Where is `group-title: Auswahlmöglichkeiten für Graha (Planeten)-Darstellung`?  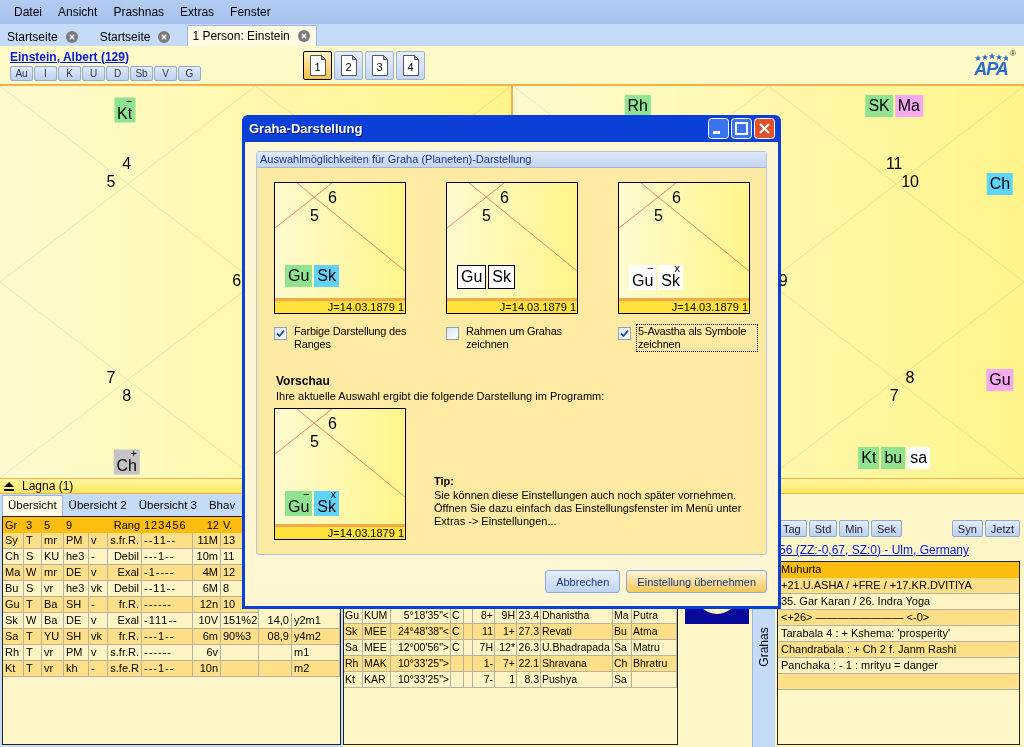
group-title: Auswahlmöglichkeiten für Graha (Planeten)-Darstellung is located at coordinates (511, 160).